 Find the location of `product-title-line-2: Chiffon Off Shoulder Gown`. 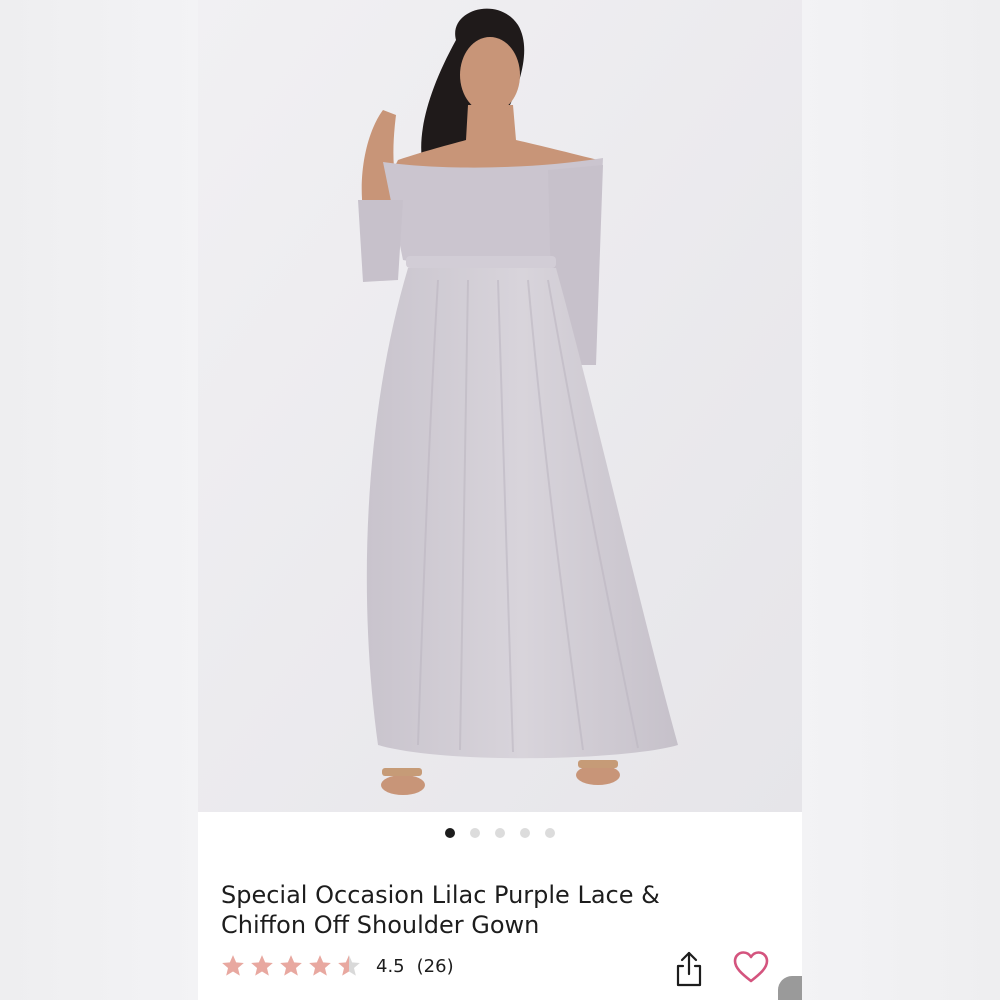

product-title-line-2: Chiffon Off Shoulder Gown is located at coordinates (380, 925).